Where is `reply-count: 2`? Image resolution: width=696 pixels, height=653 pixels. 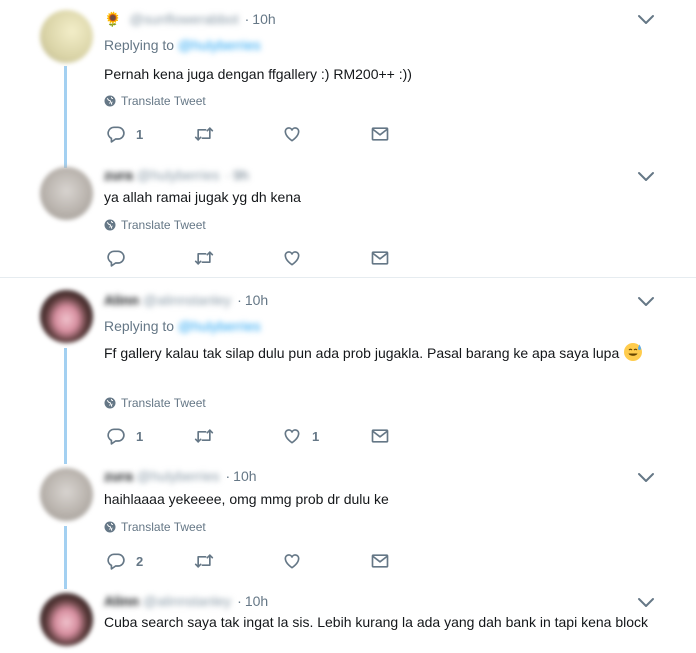 reply-count: 2 is located at coordinates (140, 561).